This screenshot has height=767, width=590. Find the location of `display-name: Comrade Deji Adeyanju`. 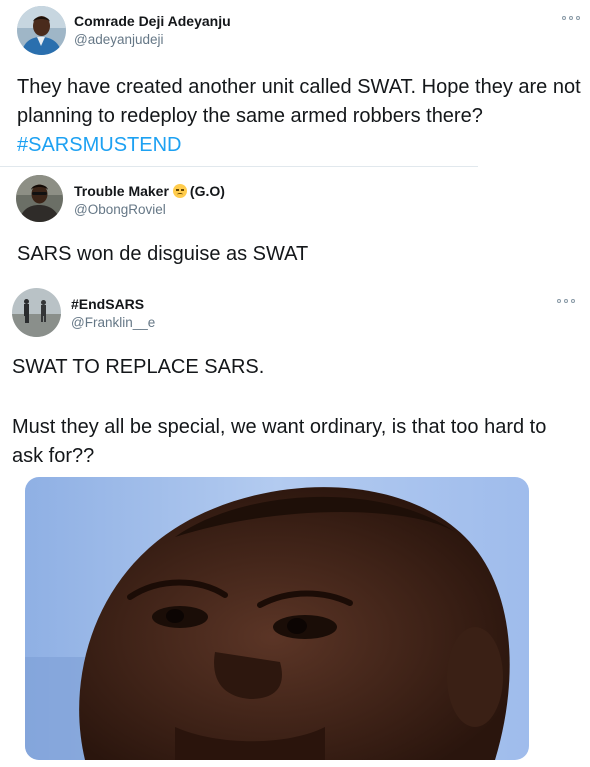

display-name: Comrade Deji Adeyanju is located at coordinates (152, 21).